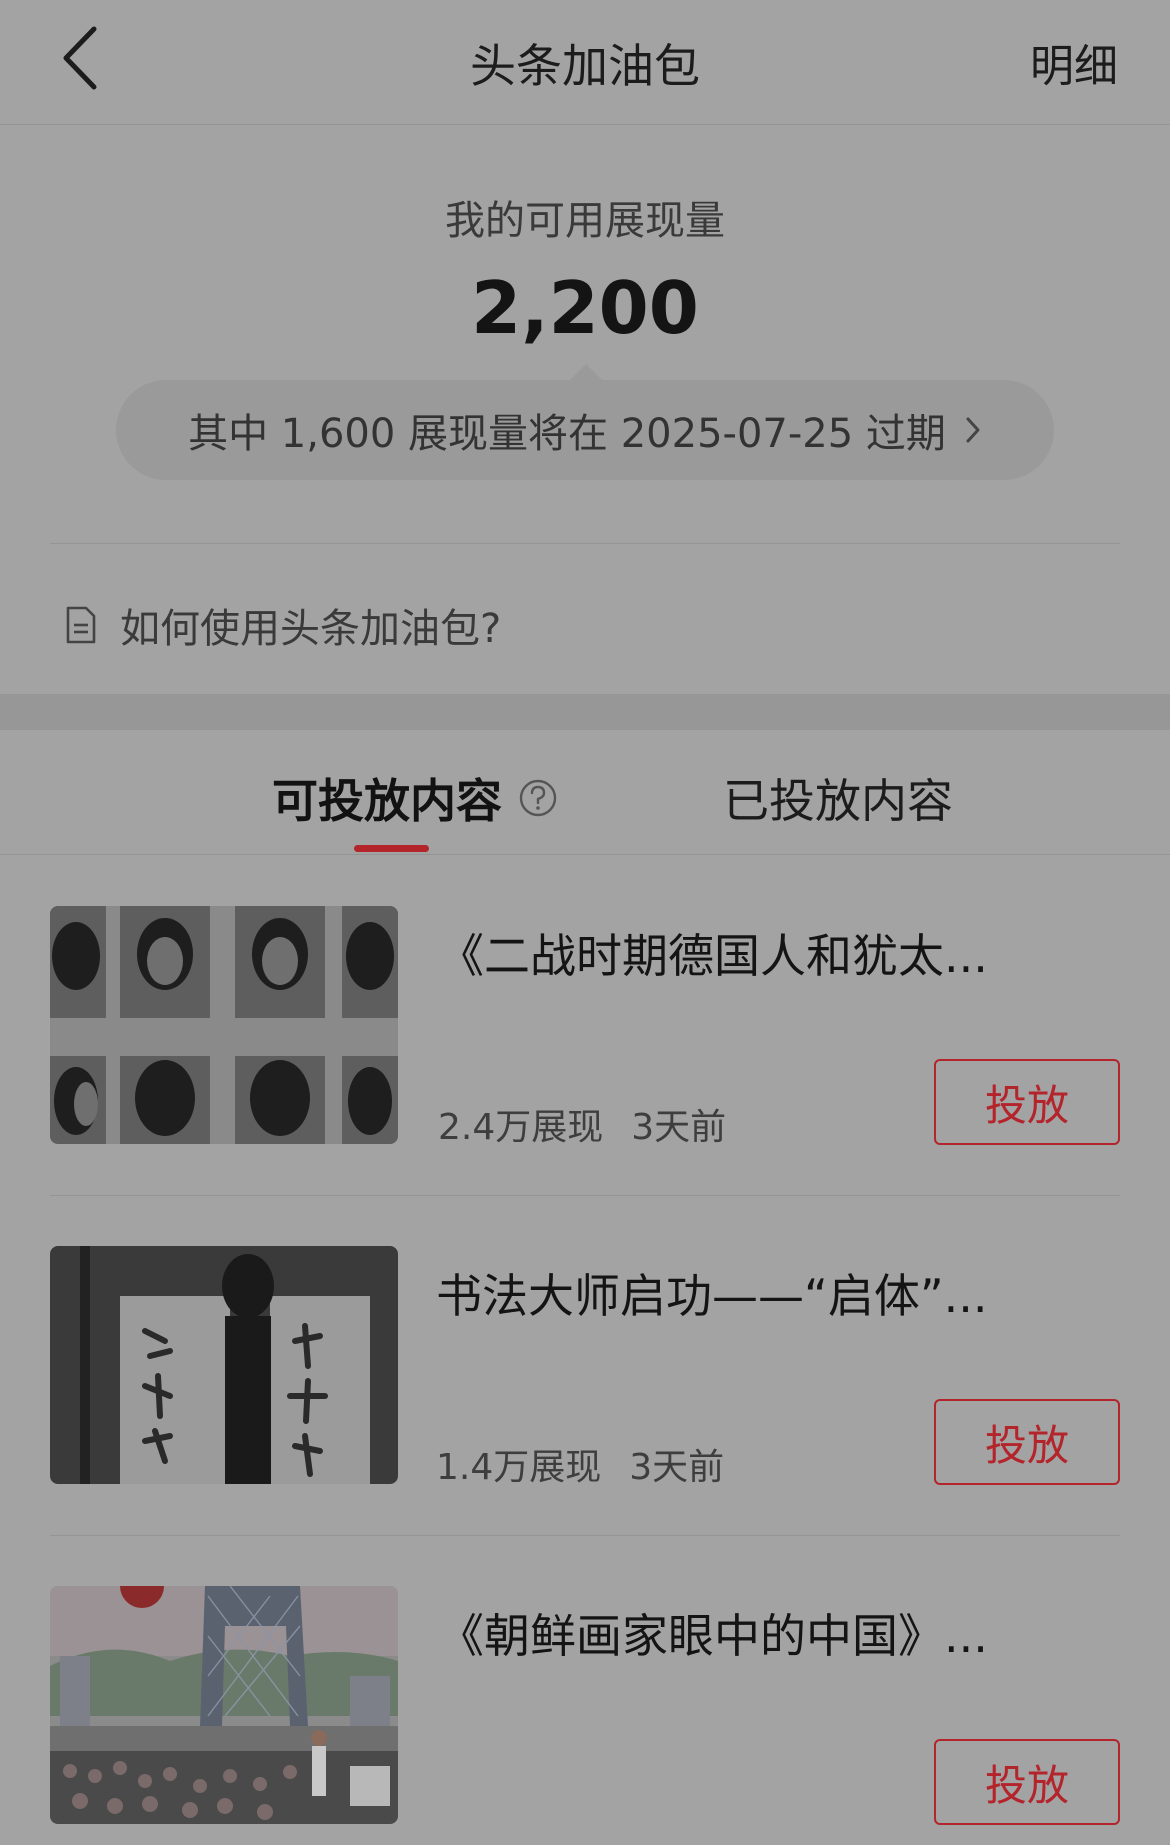 The height and width of the screenshot is (1845, 1170). I want to click on tab-label: 已投放内容, so click(838, 801).